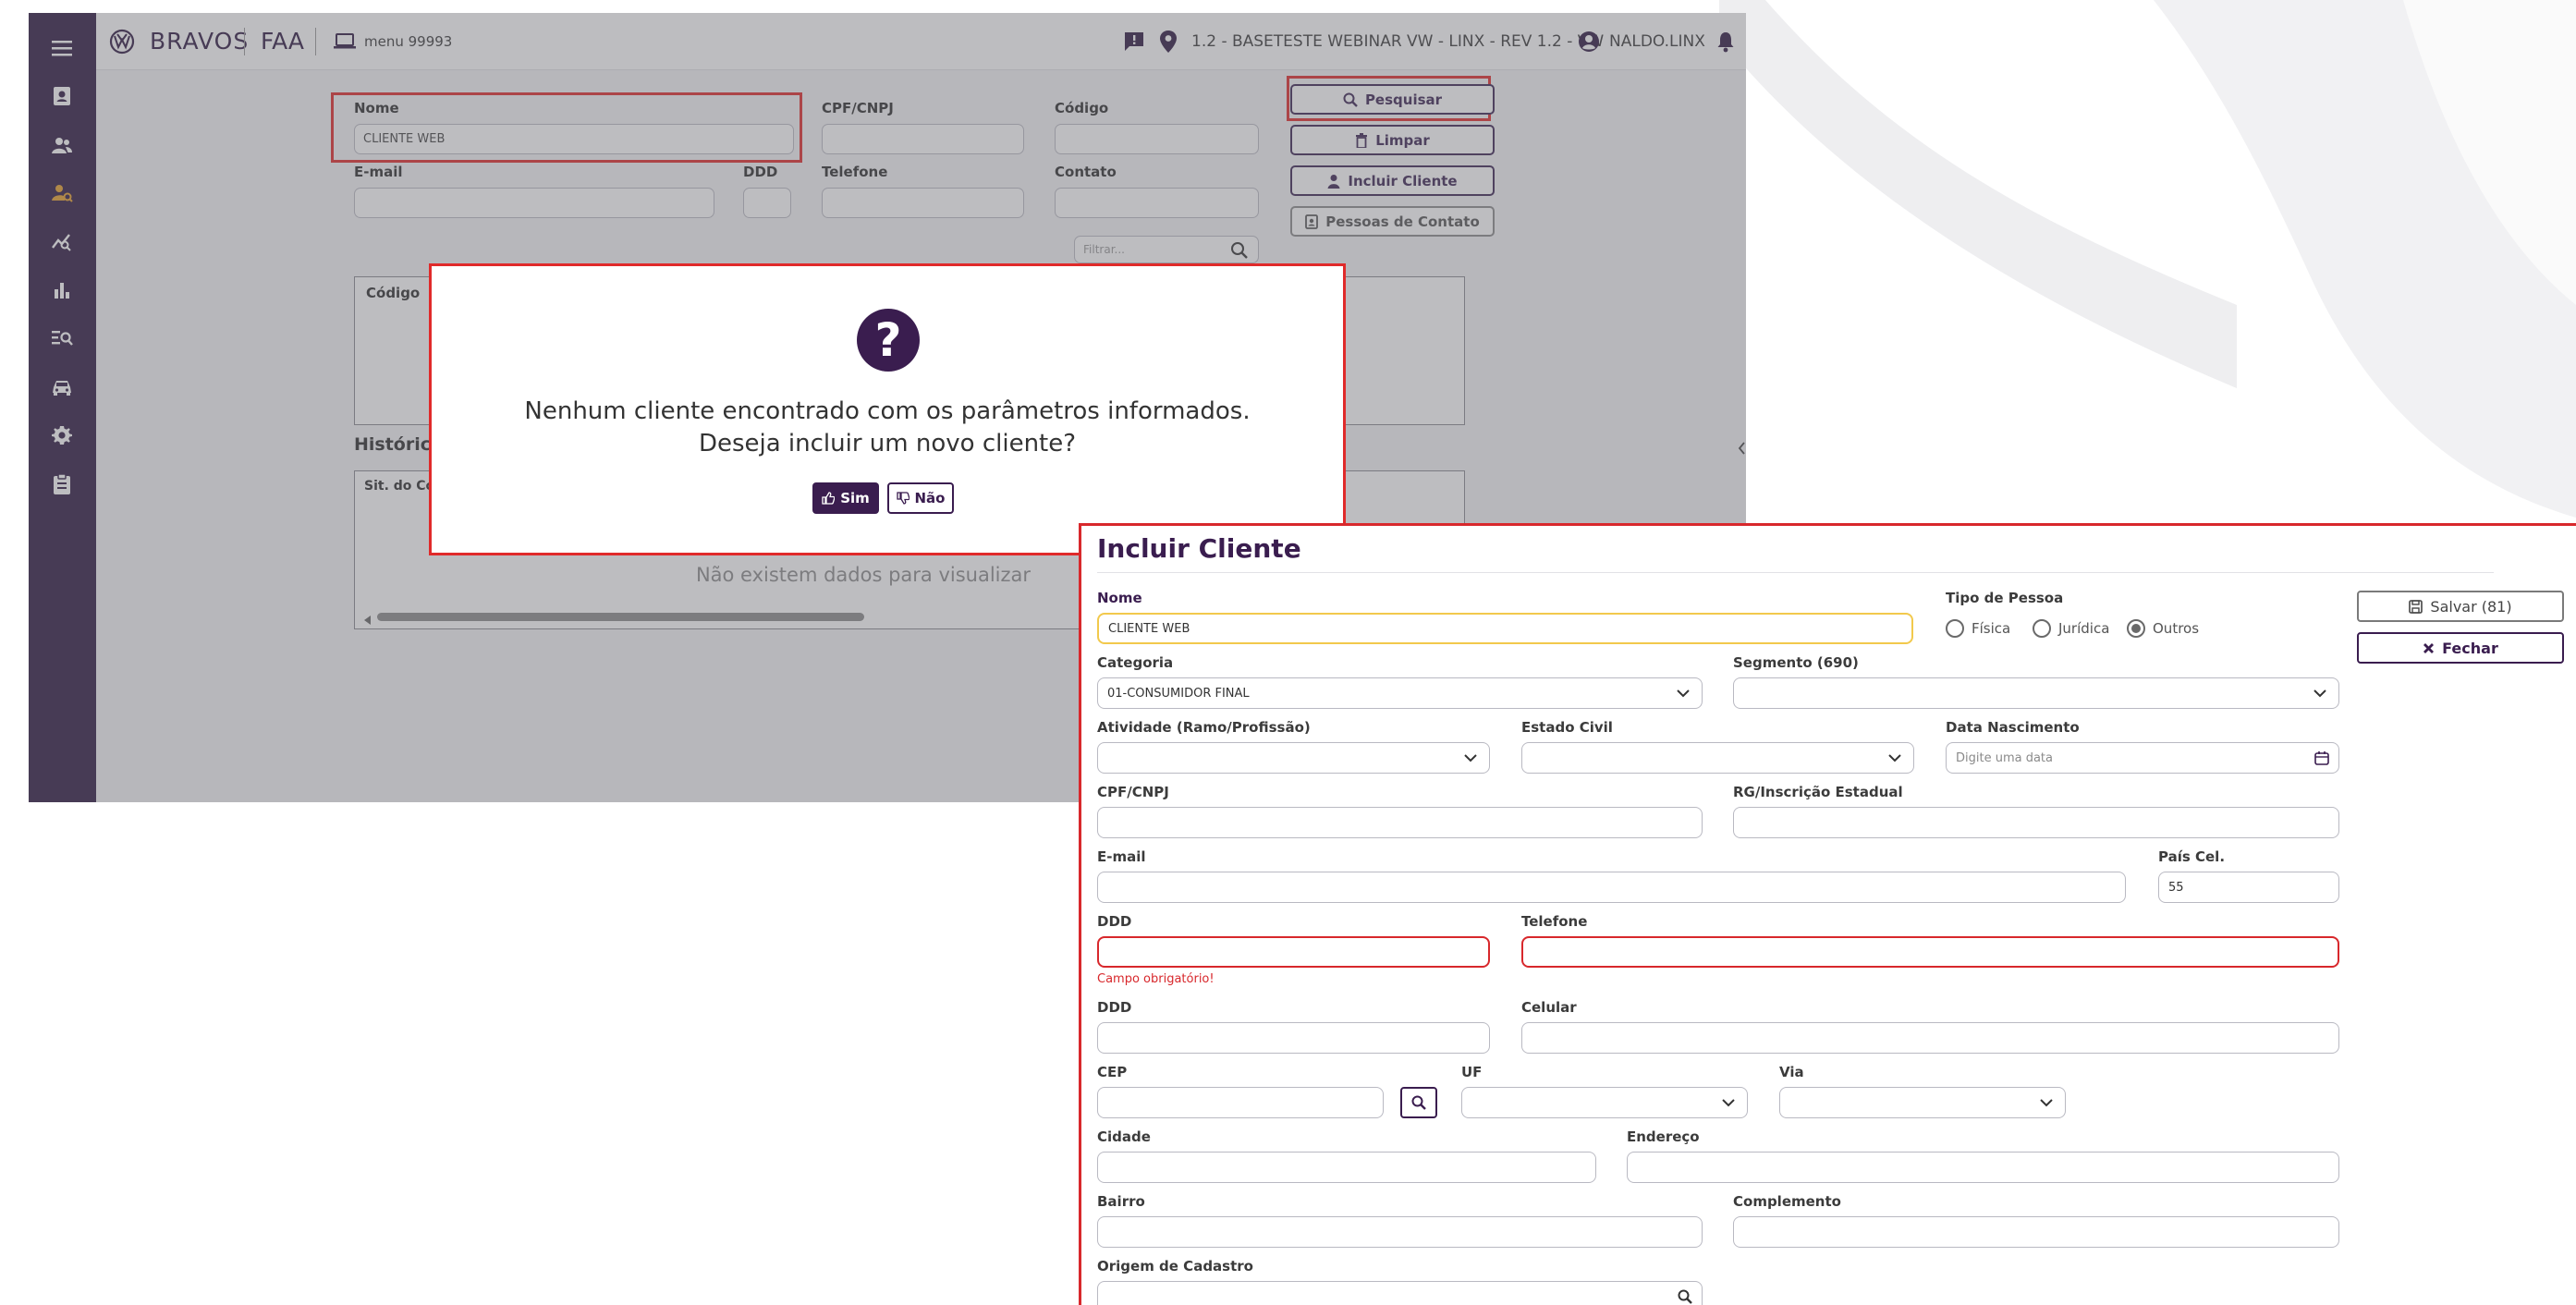 This screenshot has height=1305, width=2576. I want to click on origem-input, so click(1400, 1293).